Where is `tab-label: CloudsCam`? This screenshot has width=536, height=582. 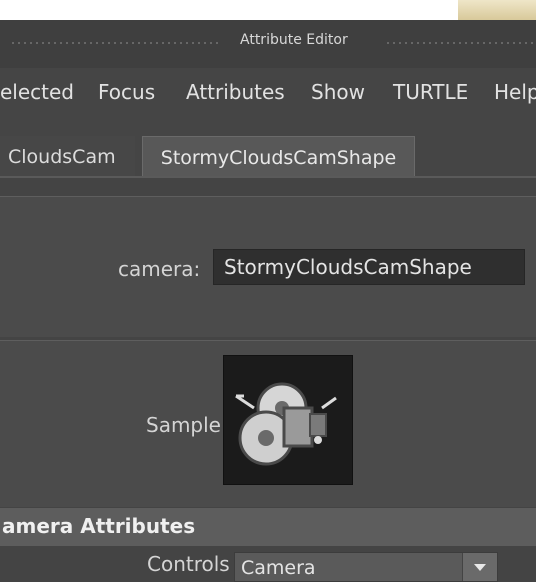 tab-label: CloudsCam is located at coordinates (62, 157).